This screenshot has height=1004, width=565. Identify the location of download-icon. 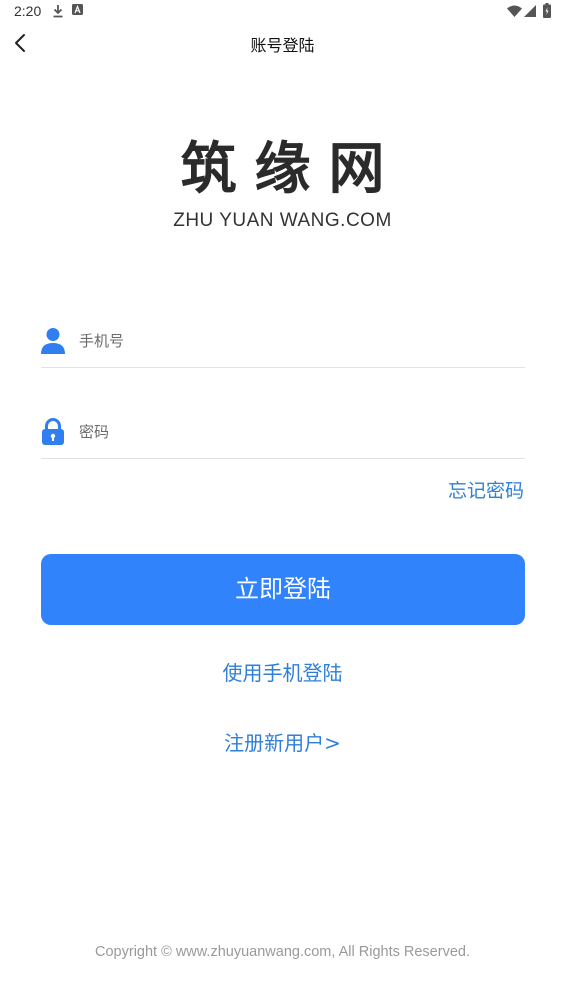
(58, 11).